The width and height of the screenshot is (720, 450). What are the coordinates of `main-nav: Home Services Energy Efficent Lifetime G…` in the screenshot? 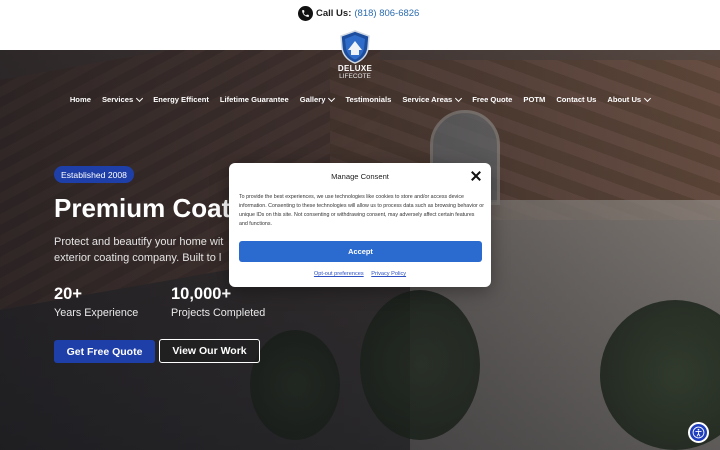 It's located at (360, 99).